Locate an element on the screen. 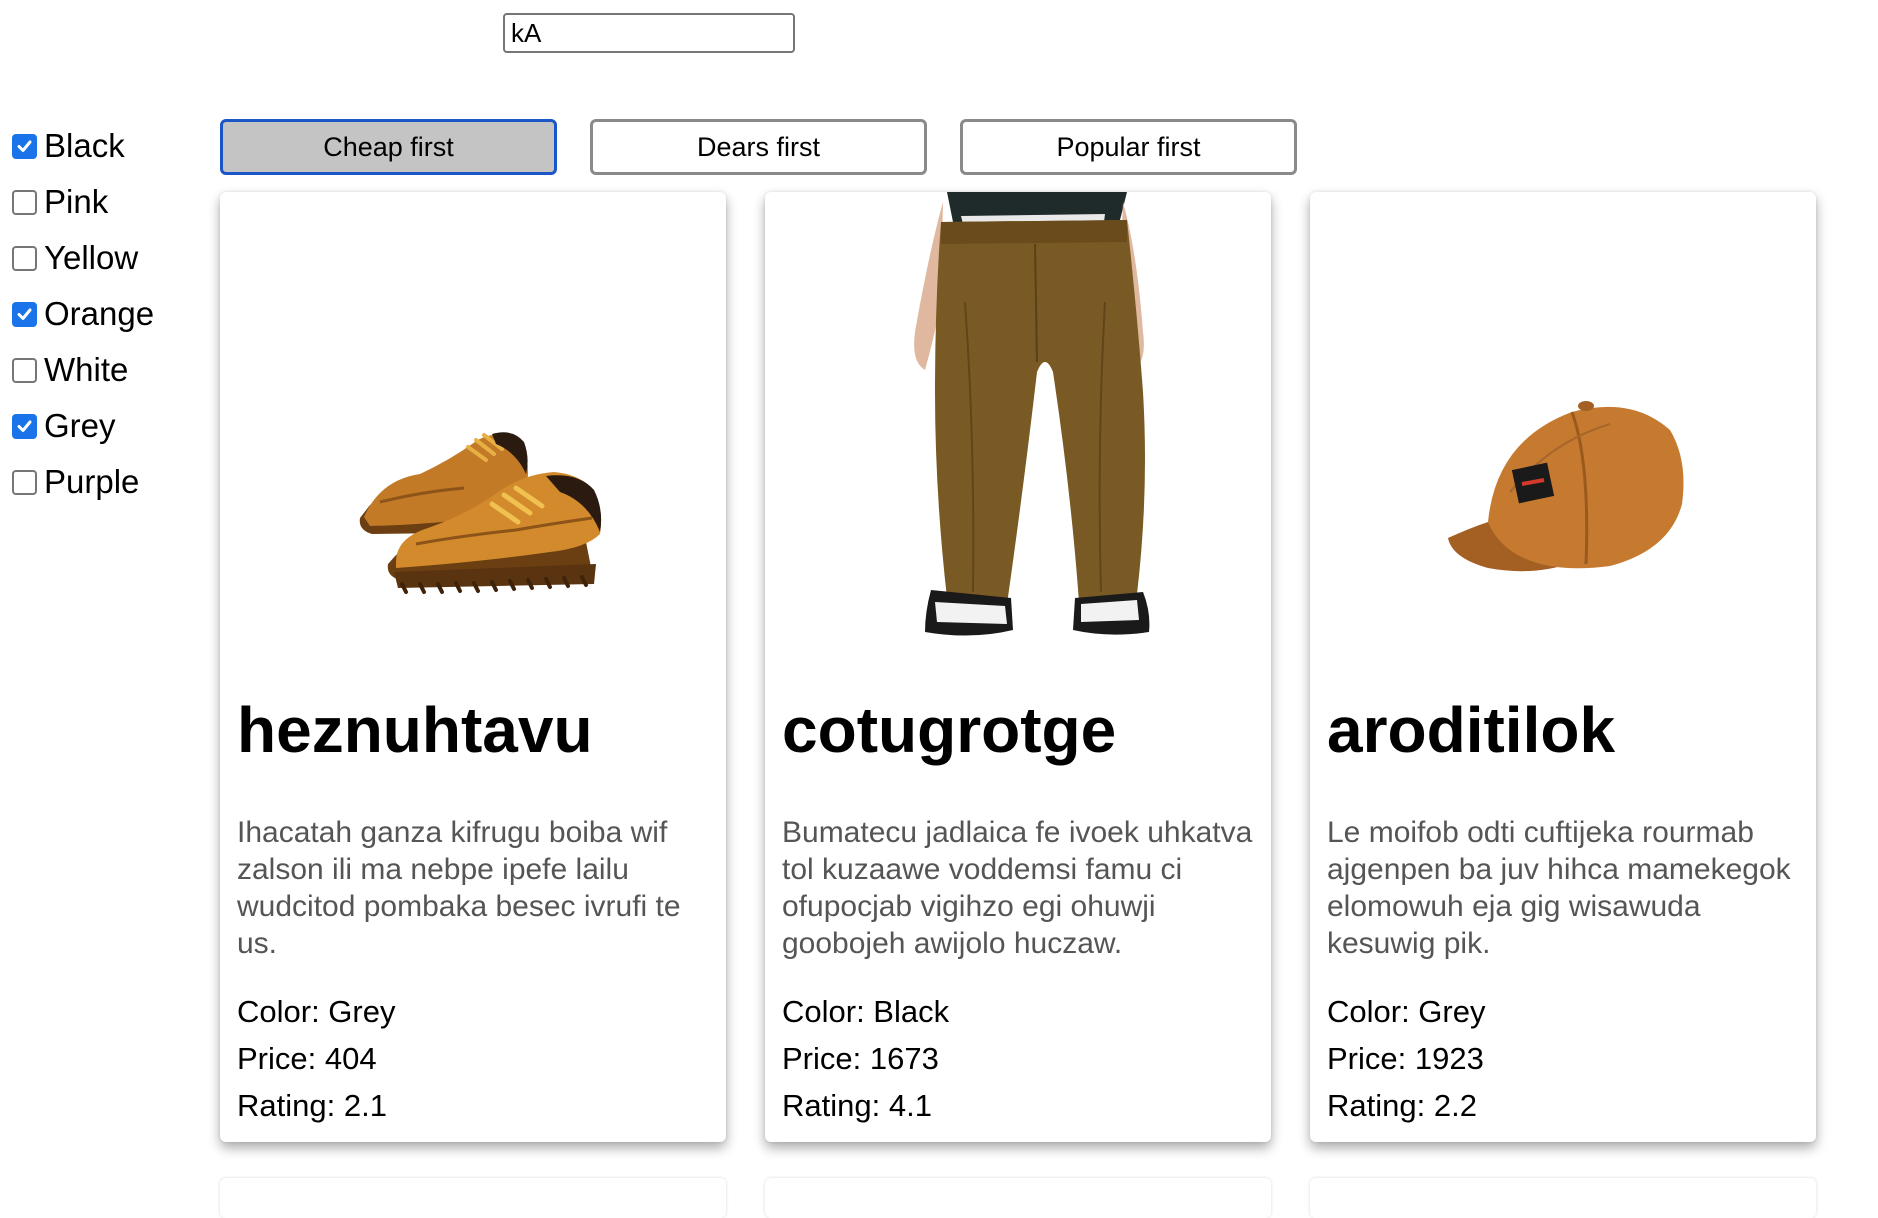  sort-cheap-first-button: Cheap first is located at coordinates (388, 147).